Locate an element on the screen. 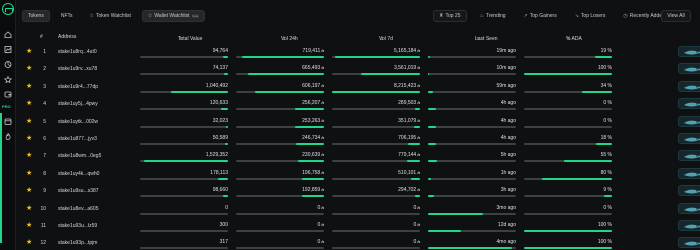  cell-last-seen: 10m ago is located at coordinates (472, 70).